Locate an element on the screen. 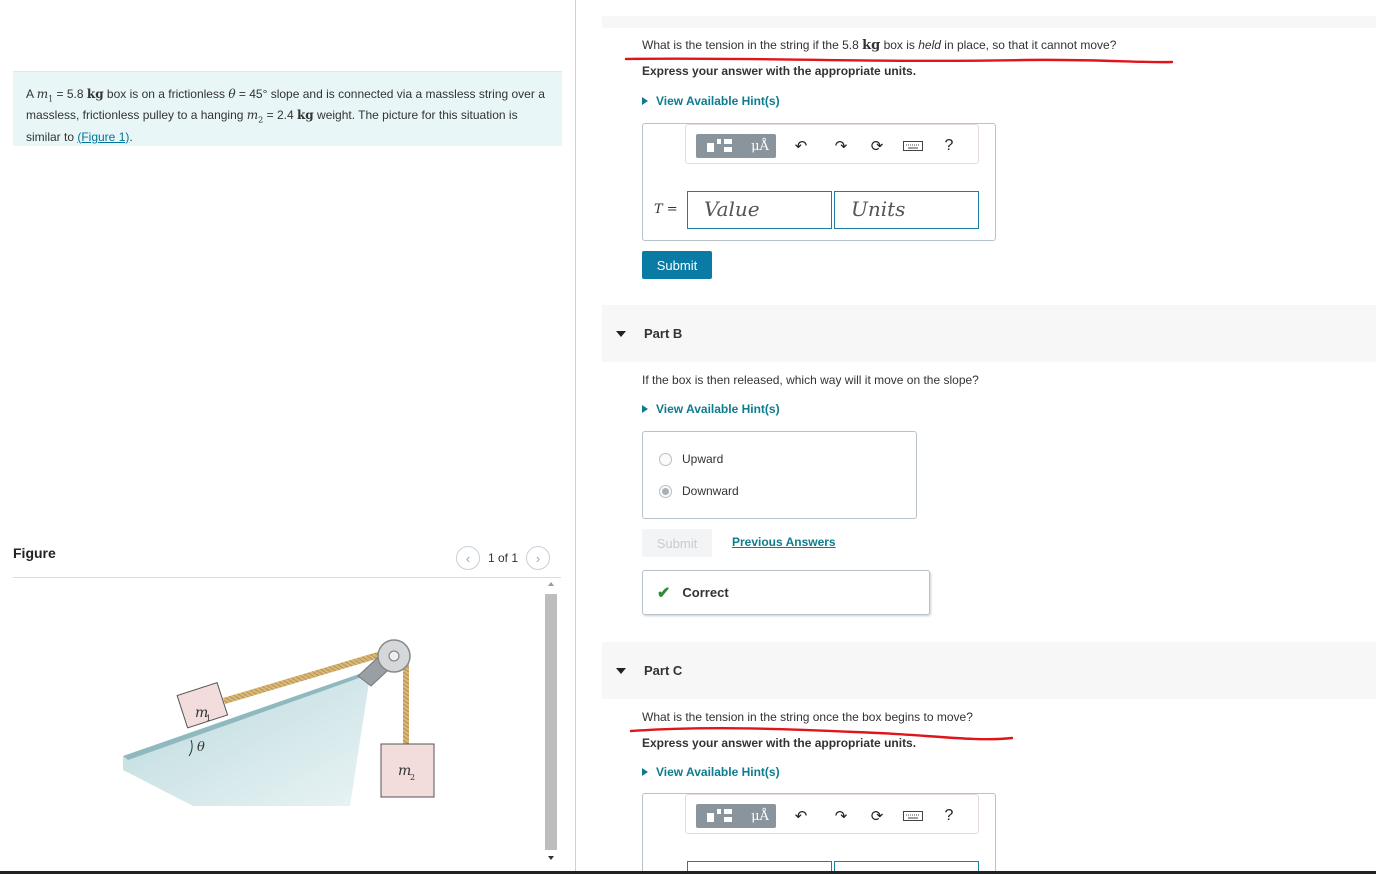 This screenshot has height=874, width=1376. problem-text: A is located at coordinates (30, 94).